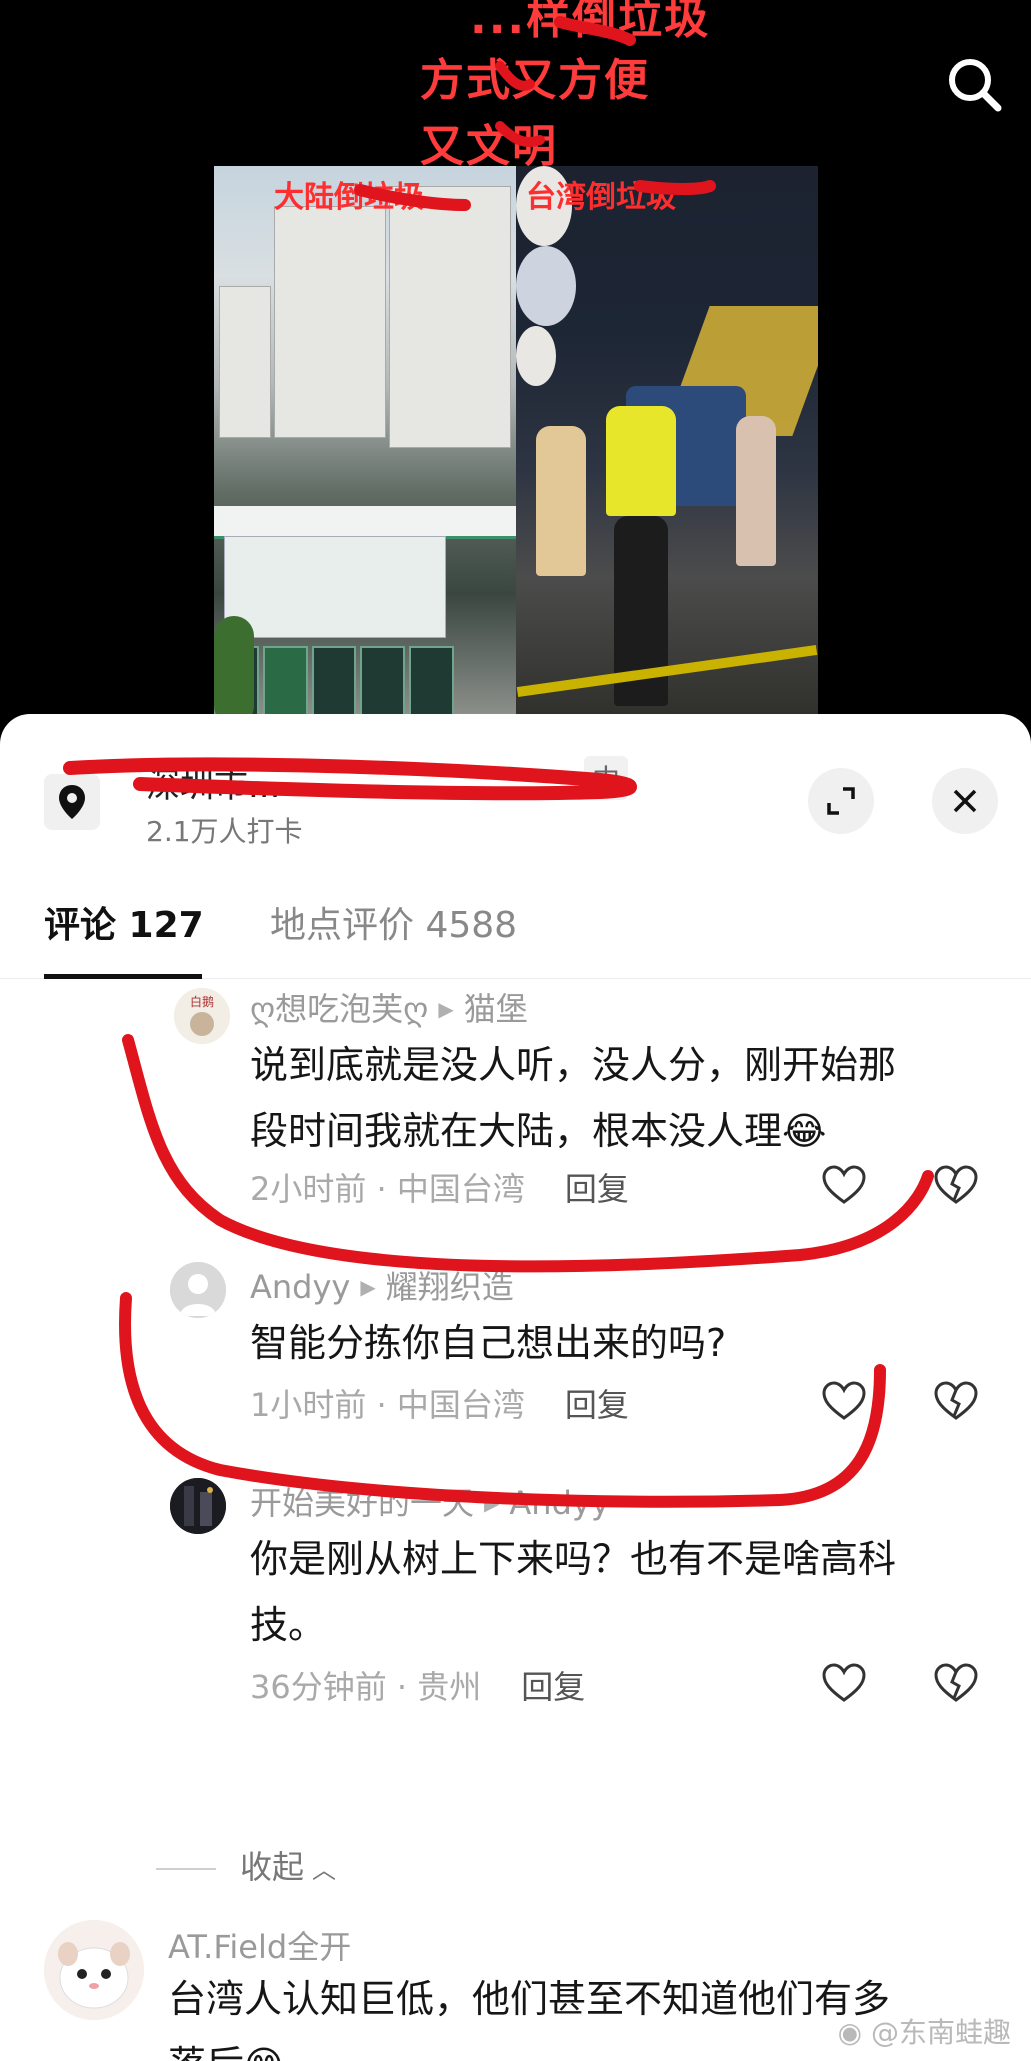 The height and width of the screenshot is (2061, 1031). What do you see at coordinates (224, 831) in the screenshot?
I see `location-checkins: 2.1万人打卡` at bounding box center [224, 831].